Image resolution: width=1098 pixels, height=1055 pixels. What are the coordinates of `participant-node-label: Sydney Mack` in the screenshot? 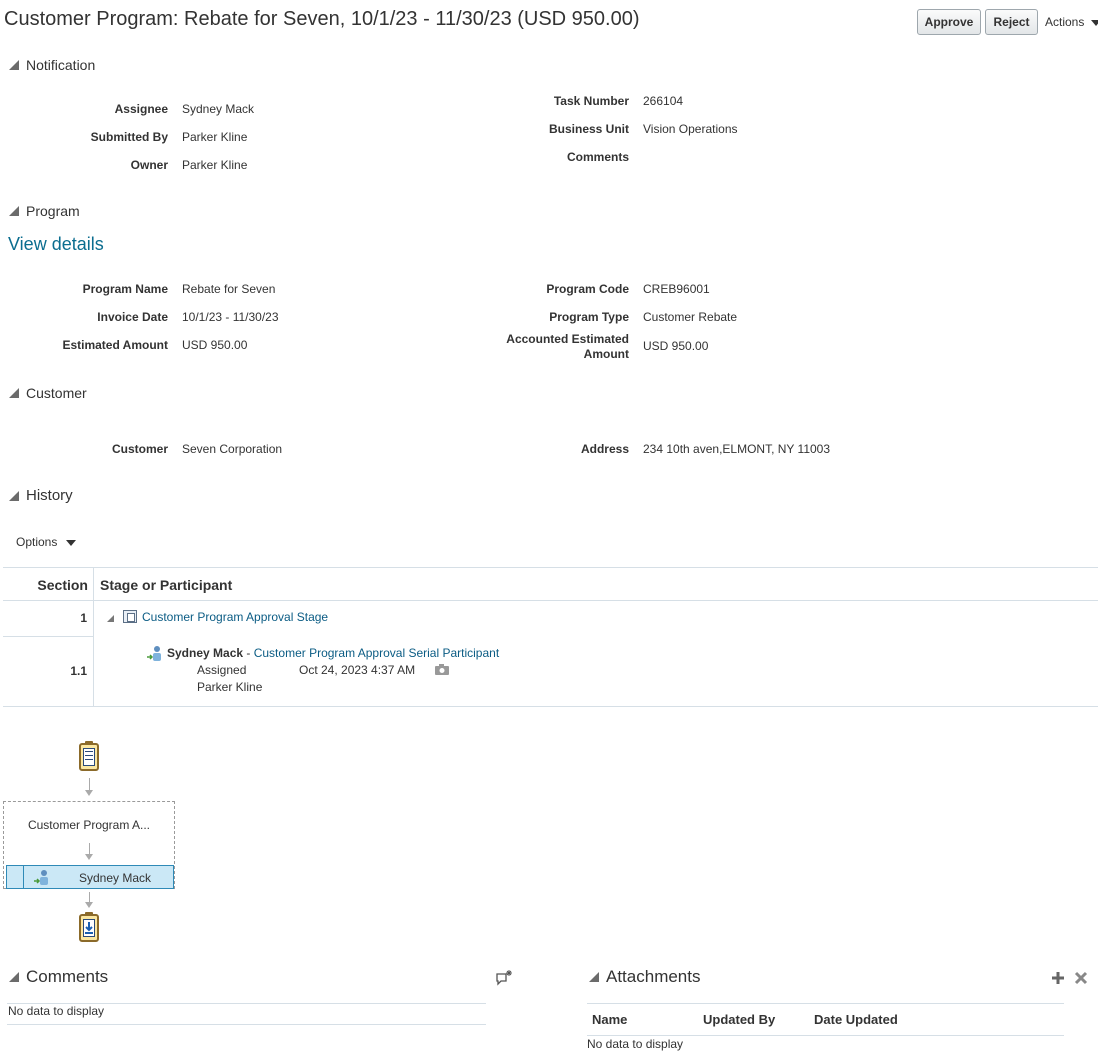 It's located at (115, 878).